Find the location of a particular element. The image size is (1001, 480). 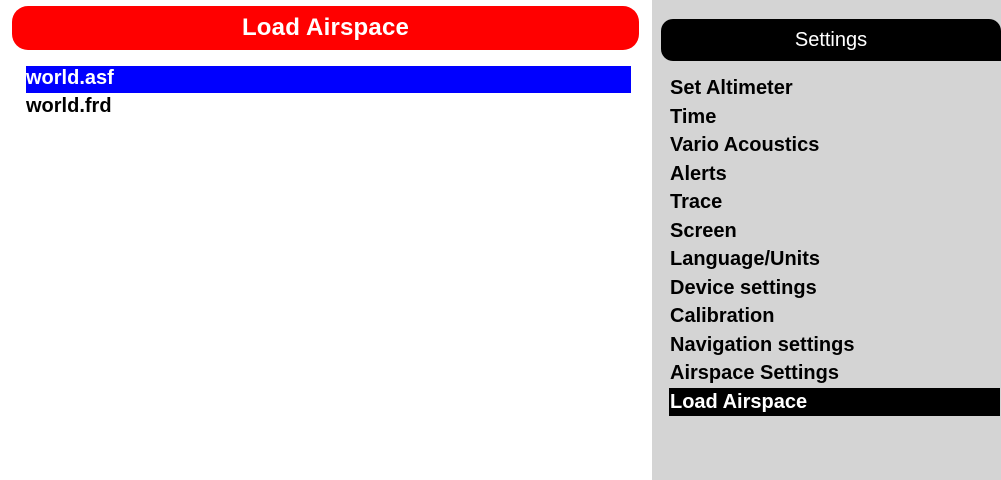

settings-item-label: Language/Units is located at coordinates (745, 259).